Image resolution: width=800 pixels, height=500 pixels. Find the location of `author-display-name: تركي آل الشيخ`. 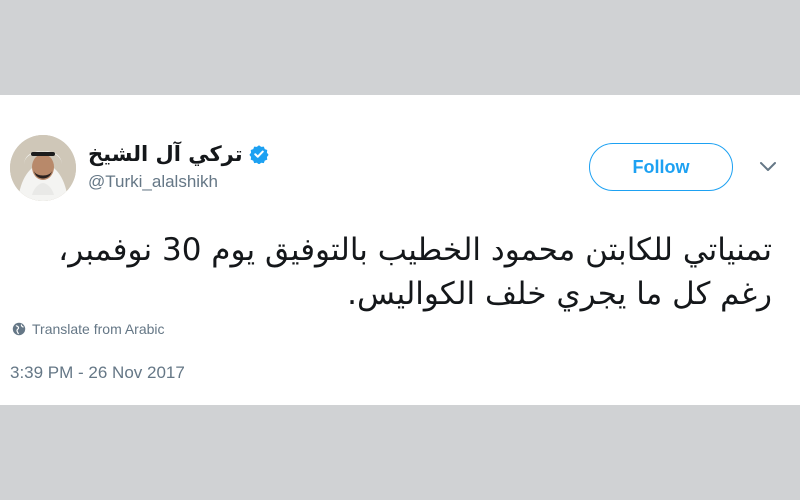

author-display-name: تركي آل الشيخ is located at coordinates (165, 154).